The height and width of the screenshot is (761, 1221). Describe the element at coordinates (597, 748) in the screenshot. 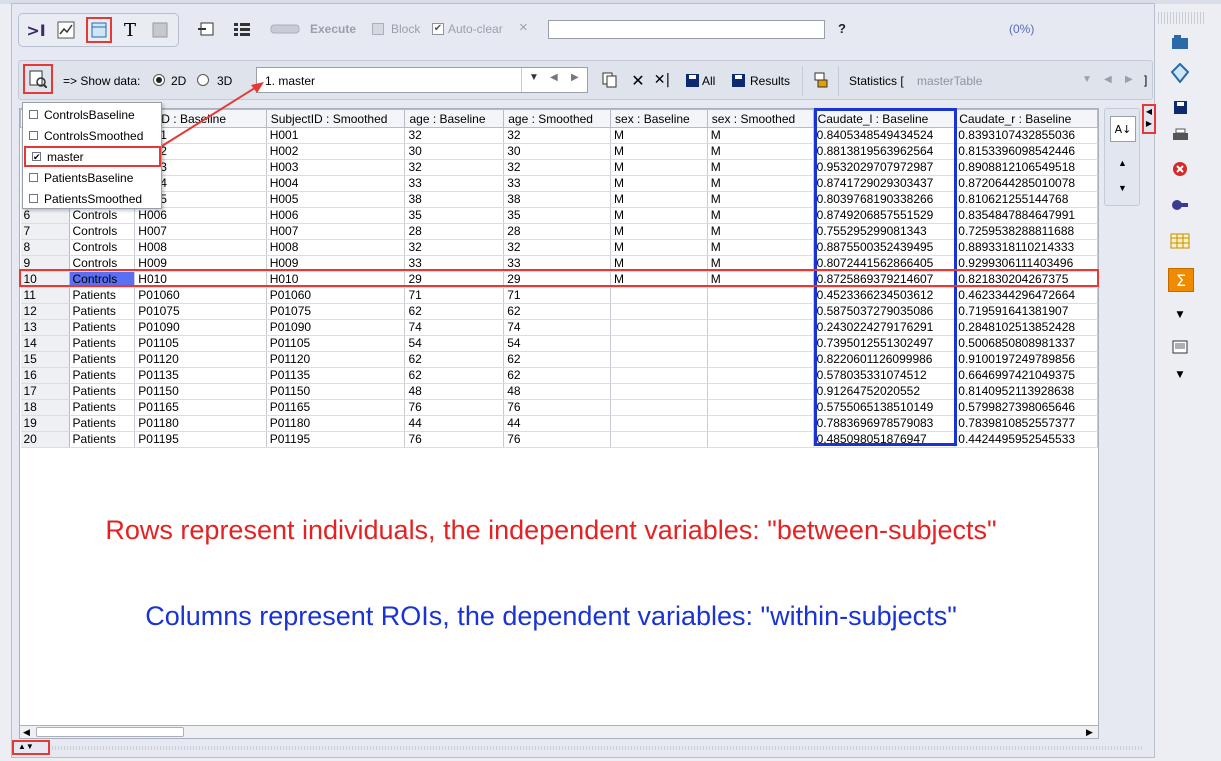

I see `bottom-grip` at that location.